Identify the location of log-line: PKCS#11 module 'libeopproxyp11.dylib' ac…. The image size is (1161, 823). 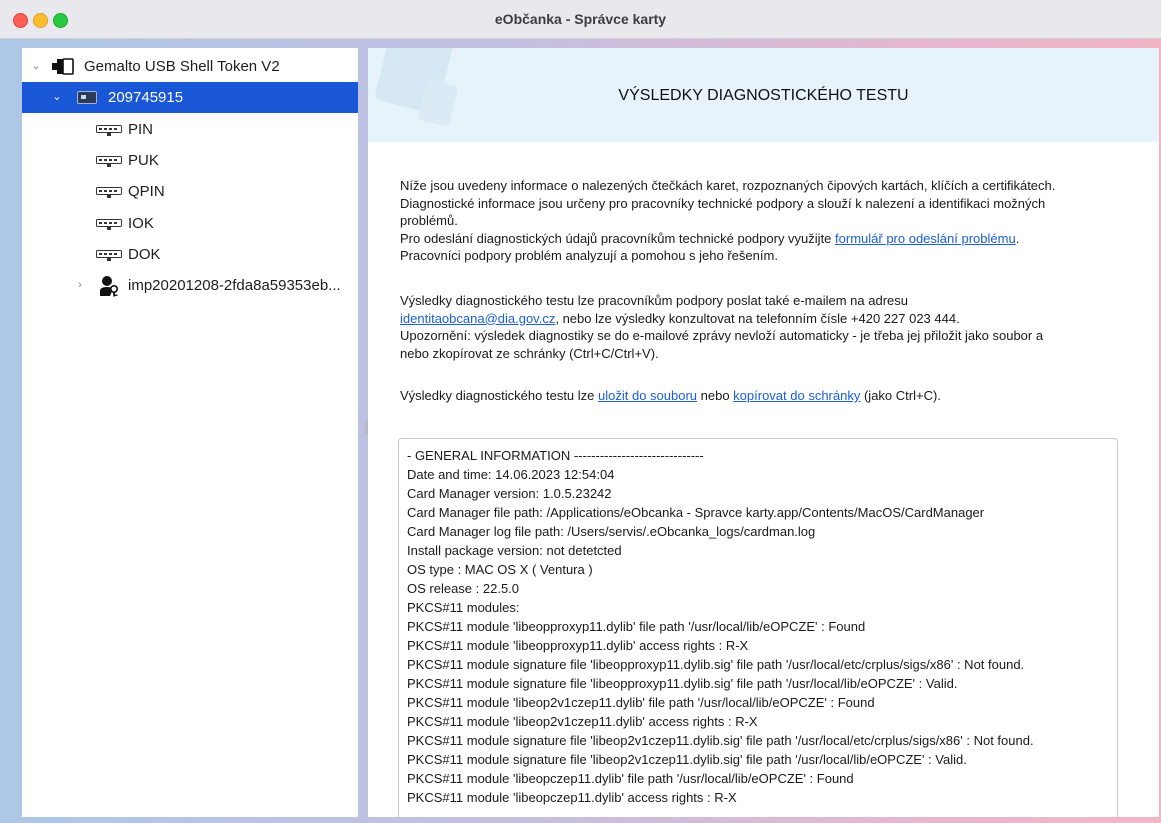
(578, 645).